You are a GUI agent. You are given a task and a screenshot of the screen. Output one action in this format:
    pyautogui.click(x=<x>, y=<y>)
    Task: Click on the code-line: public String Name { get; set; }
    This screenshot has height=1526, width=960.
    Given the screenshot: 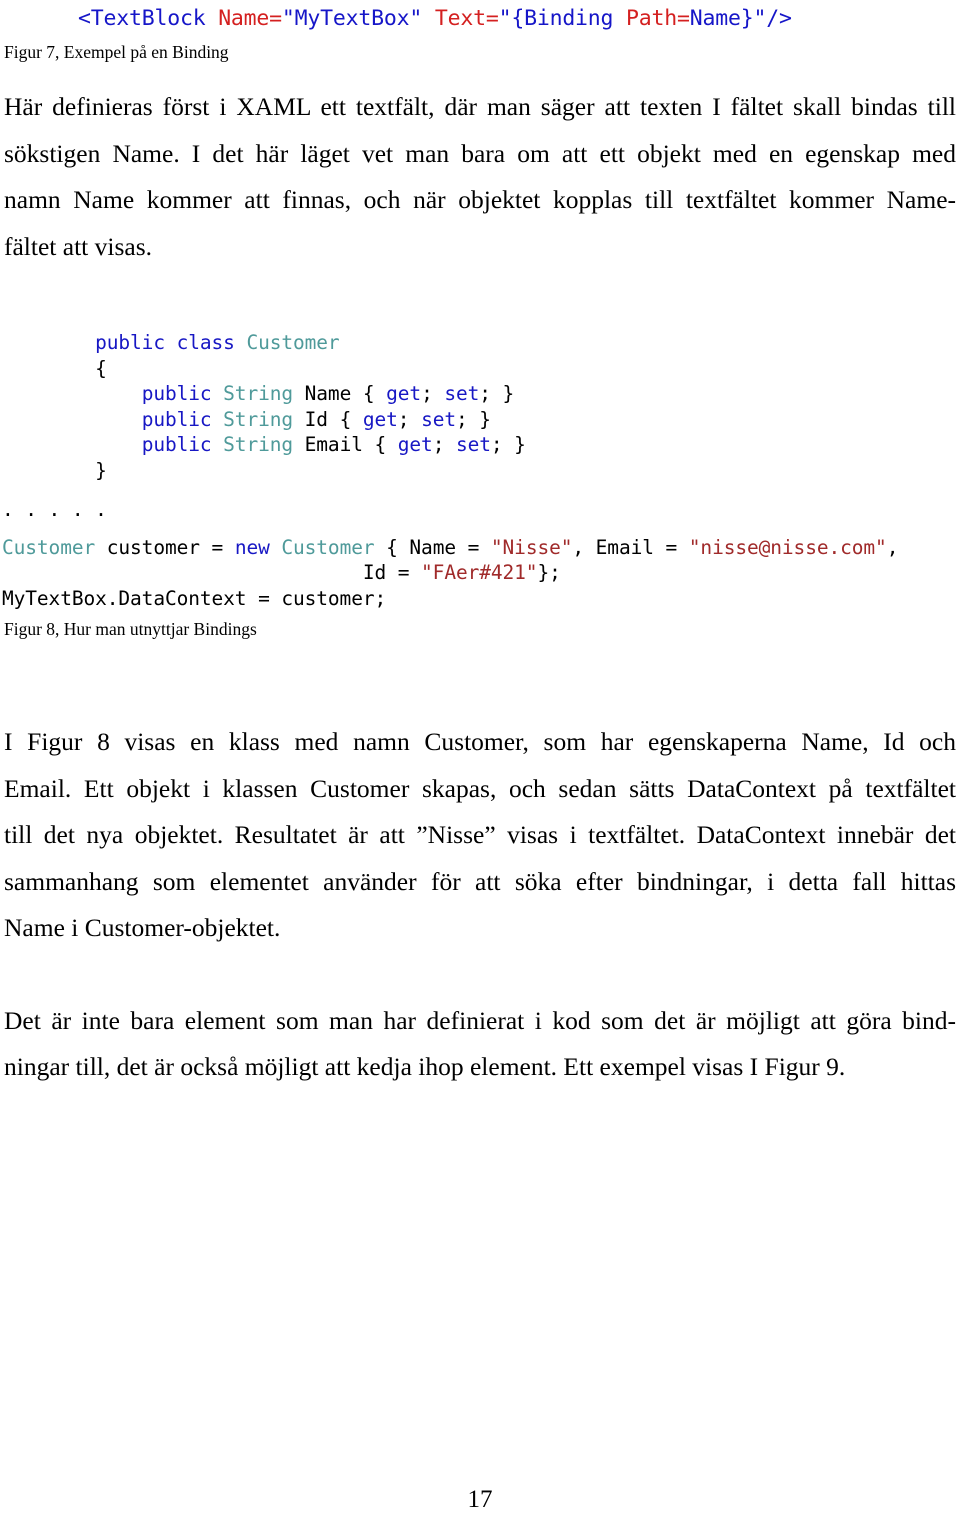 What is the action you would take?
    pyautogui.click(x=480, y=394)
    